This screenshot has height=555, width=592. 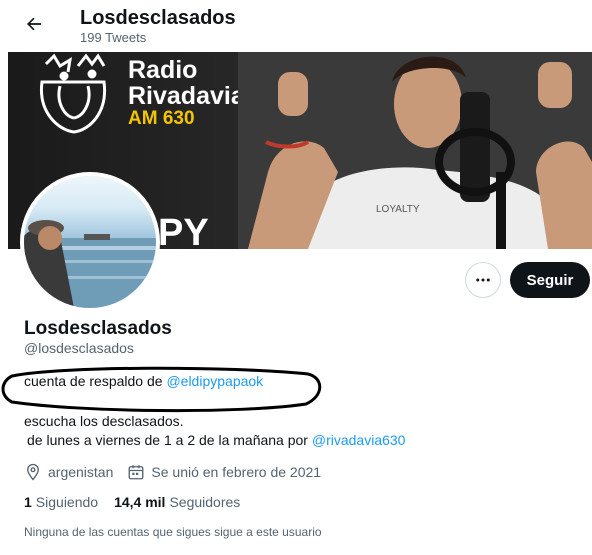 I want to click on profile-meta: argenistan Se unió en febrero de 2021, so click(x=172, y=472).